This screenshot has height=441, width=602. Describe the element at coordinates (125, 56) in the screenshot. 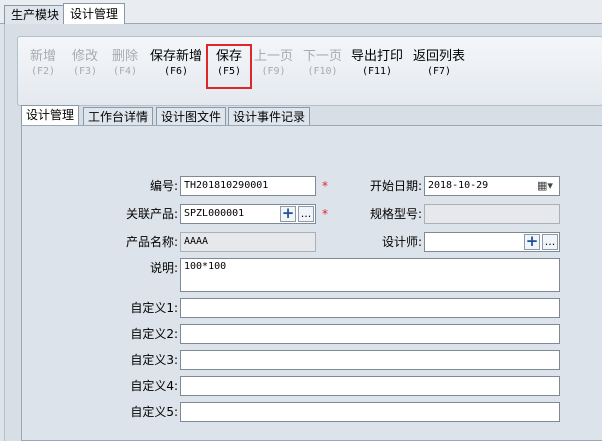

I see `delete-button-label: 删除` at that location.